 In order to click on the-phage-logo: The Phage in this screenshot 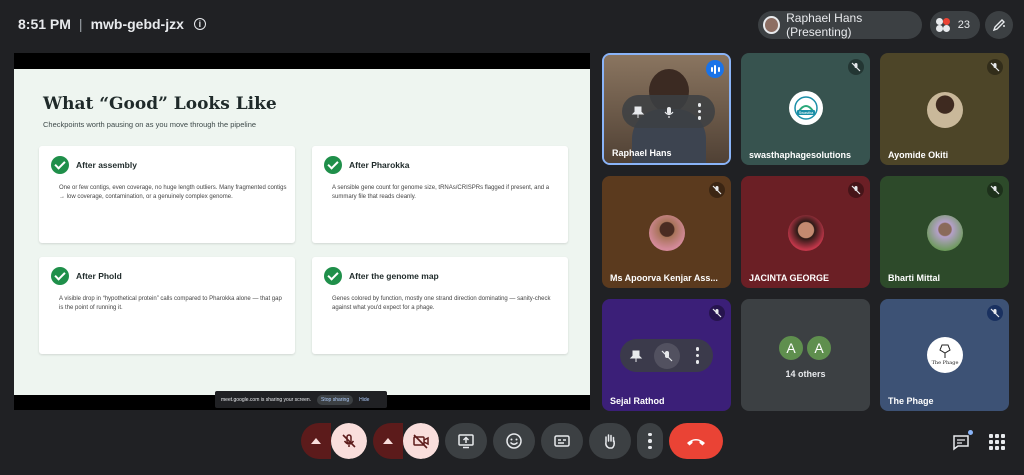, I will do `click(945, 355)`.